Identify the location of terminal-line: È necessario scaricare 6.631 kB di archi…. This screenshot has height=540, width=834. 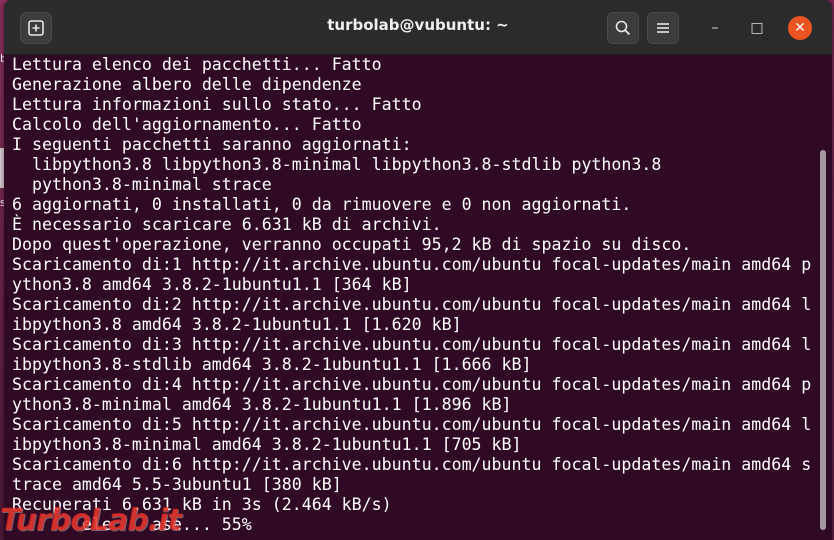
(227, 224).